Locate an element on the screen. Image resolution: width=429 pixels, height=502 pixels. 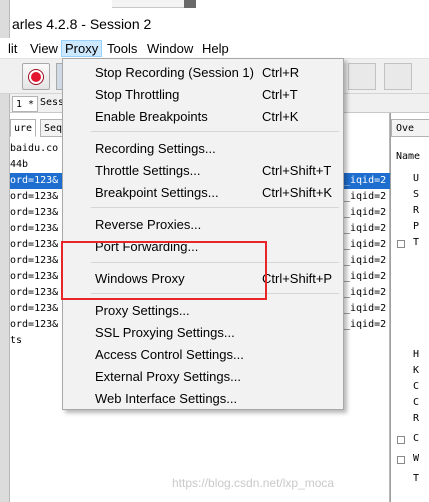
row-url: ts is located at coordinates (16, 340).